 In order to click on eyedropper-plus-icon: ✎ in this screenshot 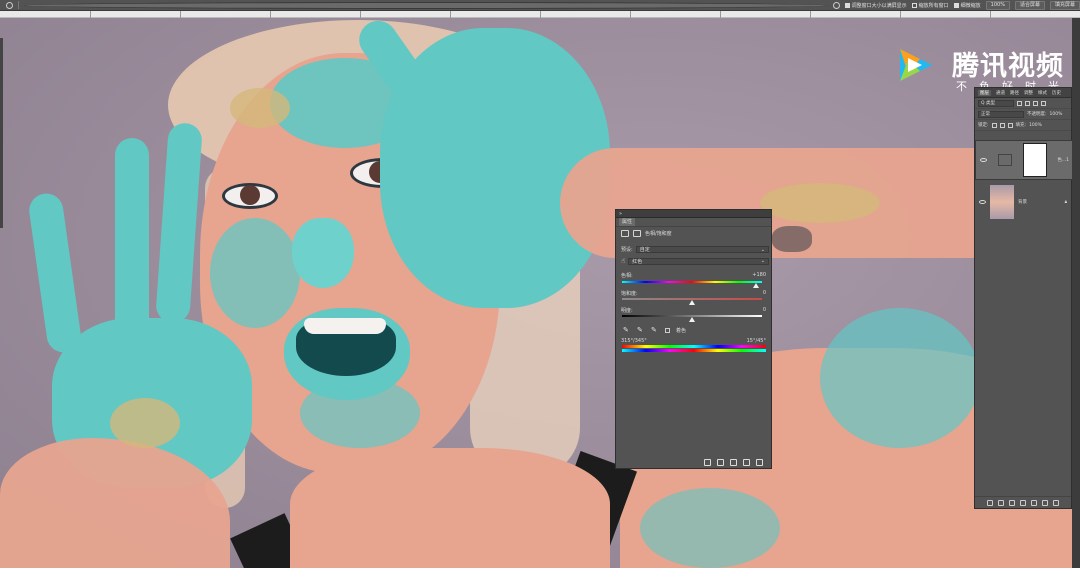, I will do `click(641, 330)`.